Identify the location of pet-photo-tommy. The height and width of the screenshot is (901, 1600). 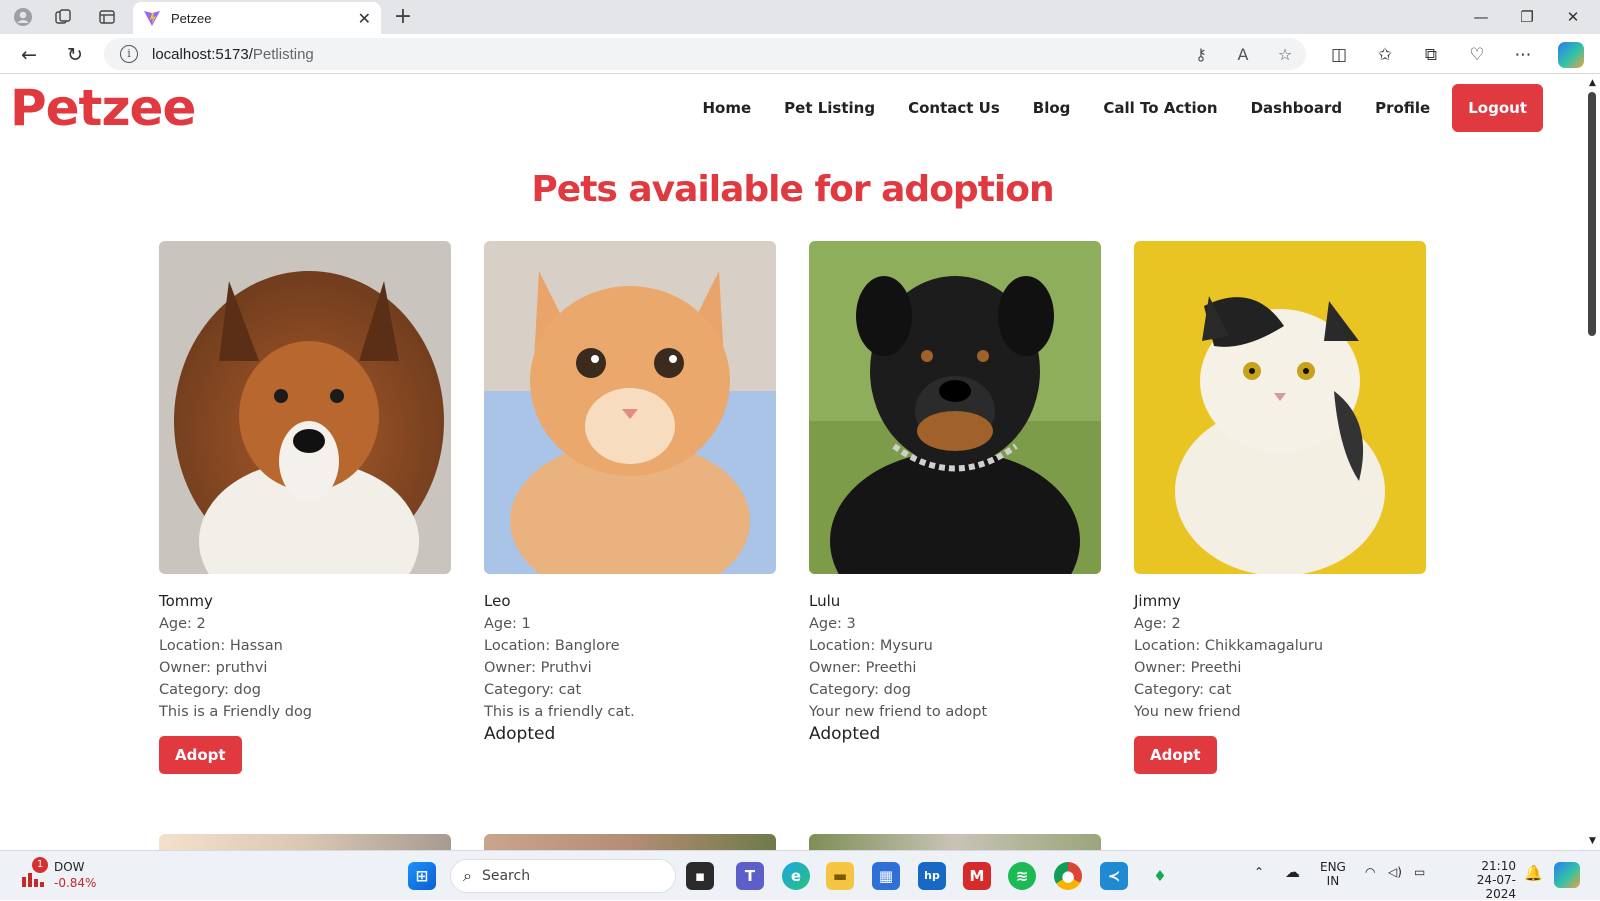
(305, 407).